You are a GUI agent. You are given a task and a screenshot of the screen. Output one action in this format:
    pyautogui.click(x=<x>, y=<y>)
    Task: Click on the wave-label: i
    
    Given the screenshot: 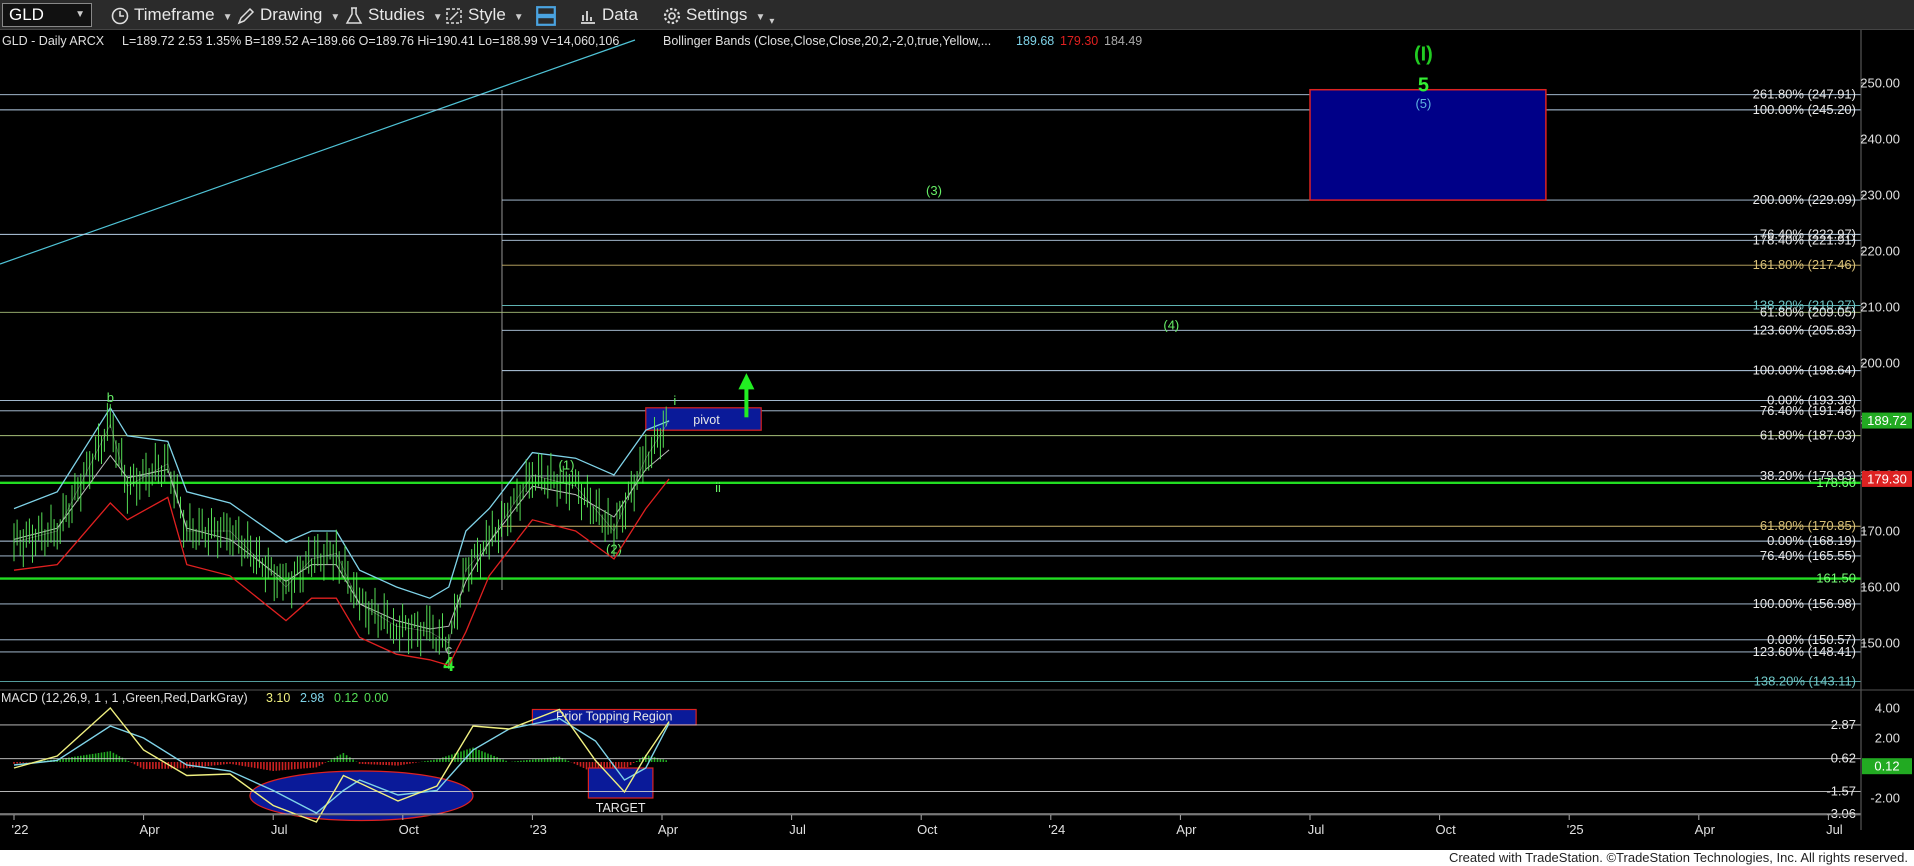 What is the action you would take?
    pyautogui.click(x=674, y=400)
    